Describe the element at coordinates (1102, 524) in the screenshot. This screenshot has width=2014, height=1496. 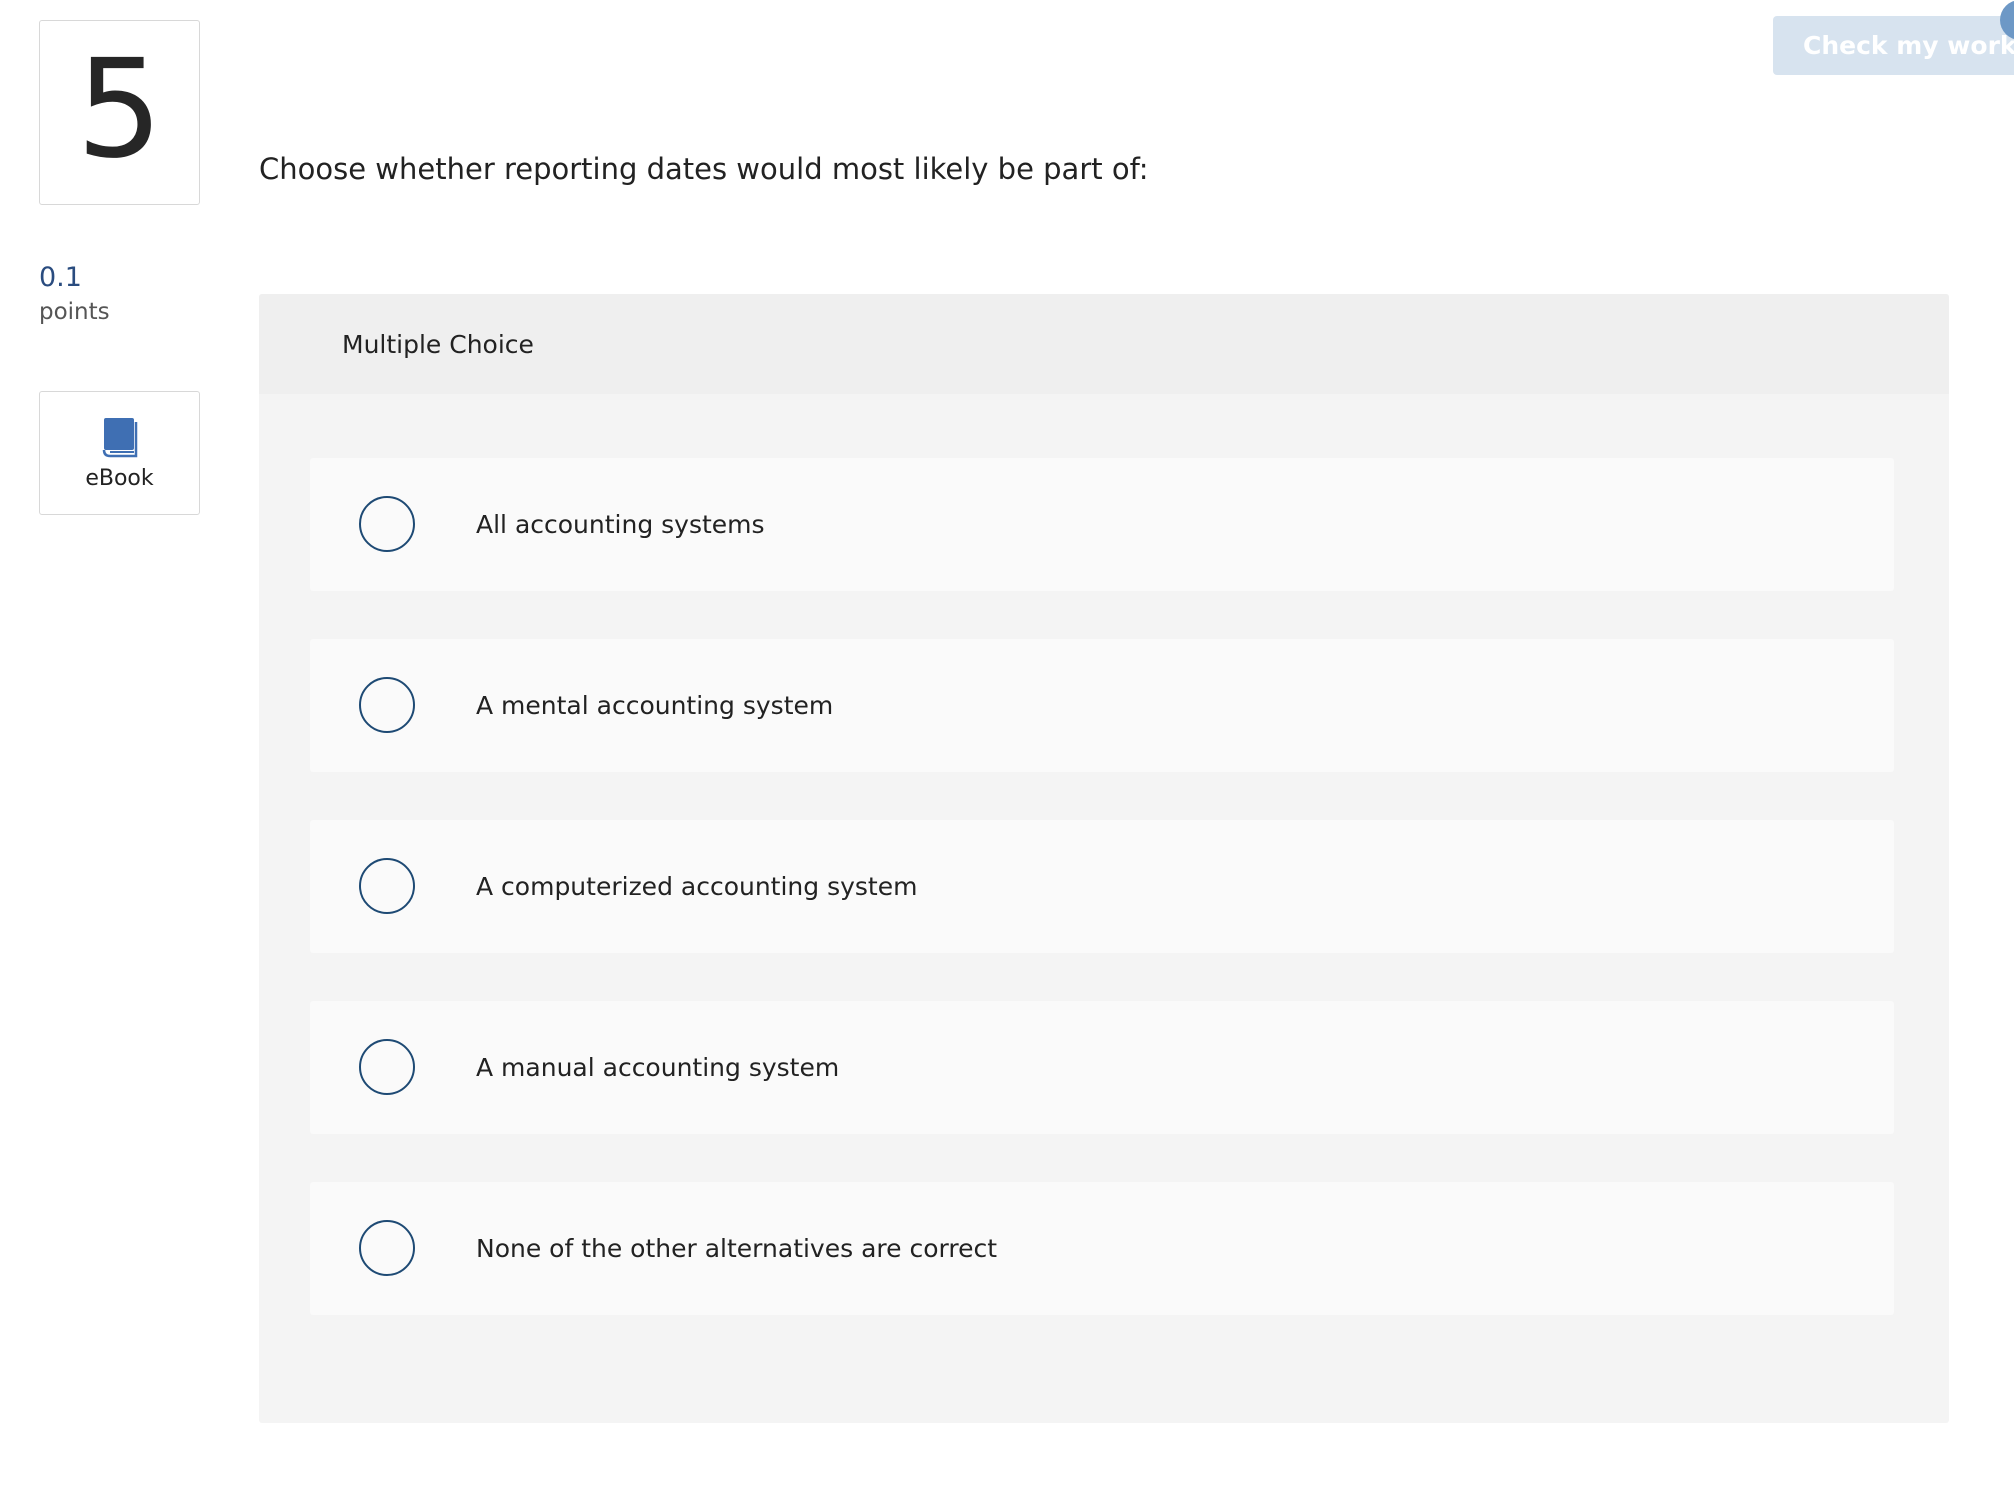
I see `answer-option: All accounting systems` at that location.